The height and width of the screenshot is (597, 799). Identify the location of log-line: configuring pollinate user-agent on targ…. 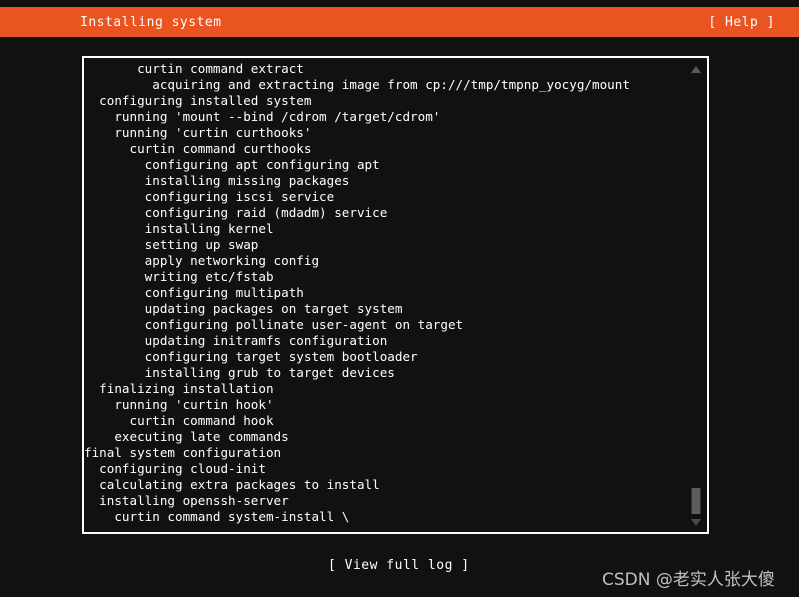
(274, 324).